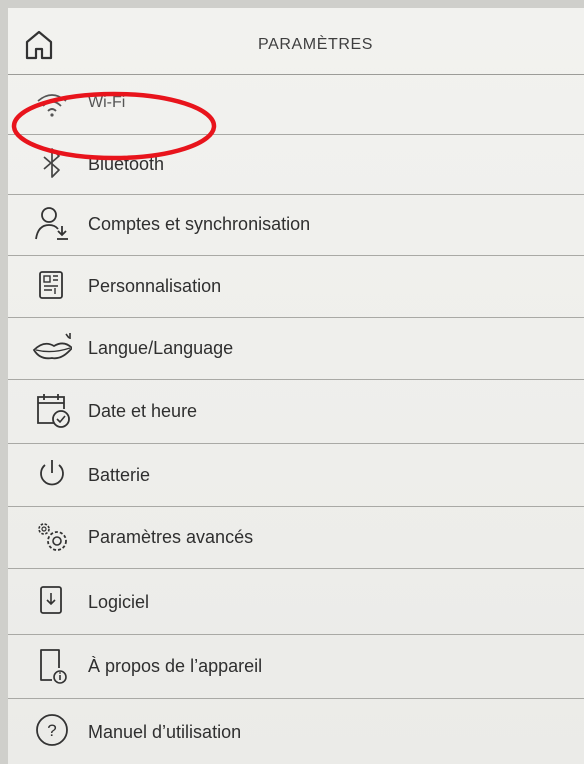 Image resolution: width=584 pixels, height=764 pixels. What do you see at coordinates (119, 475) in the screenshot?
I see `settings-item-label: Batterie` at bounding box center [119, 475].